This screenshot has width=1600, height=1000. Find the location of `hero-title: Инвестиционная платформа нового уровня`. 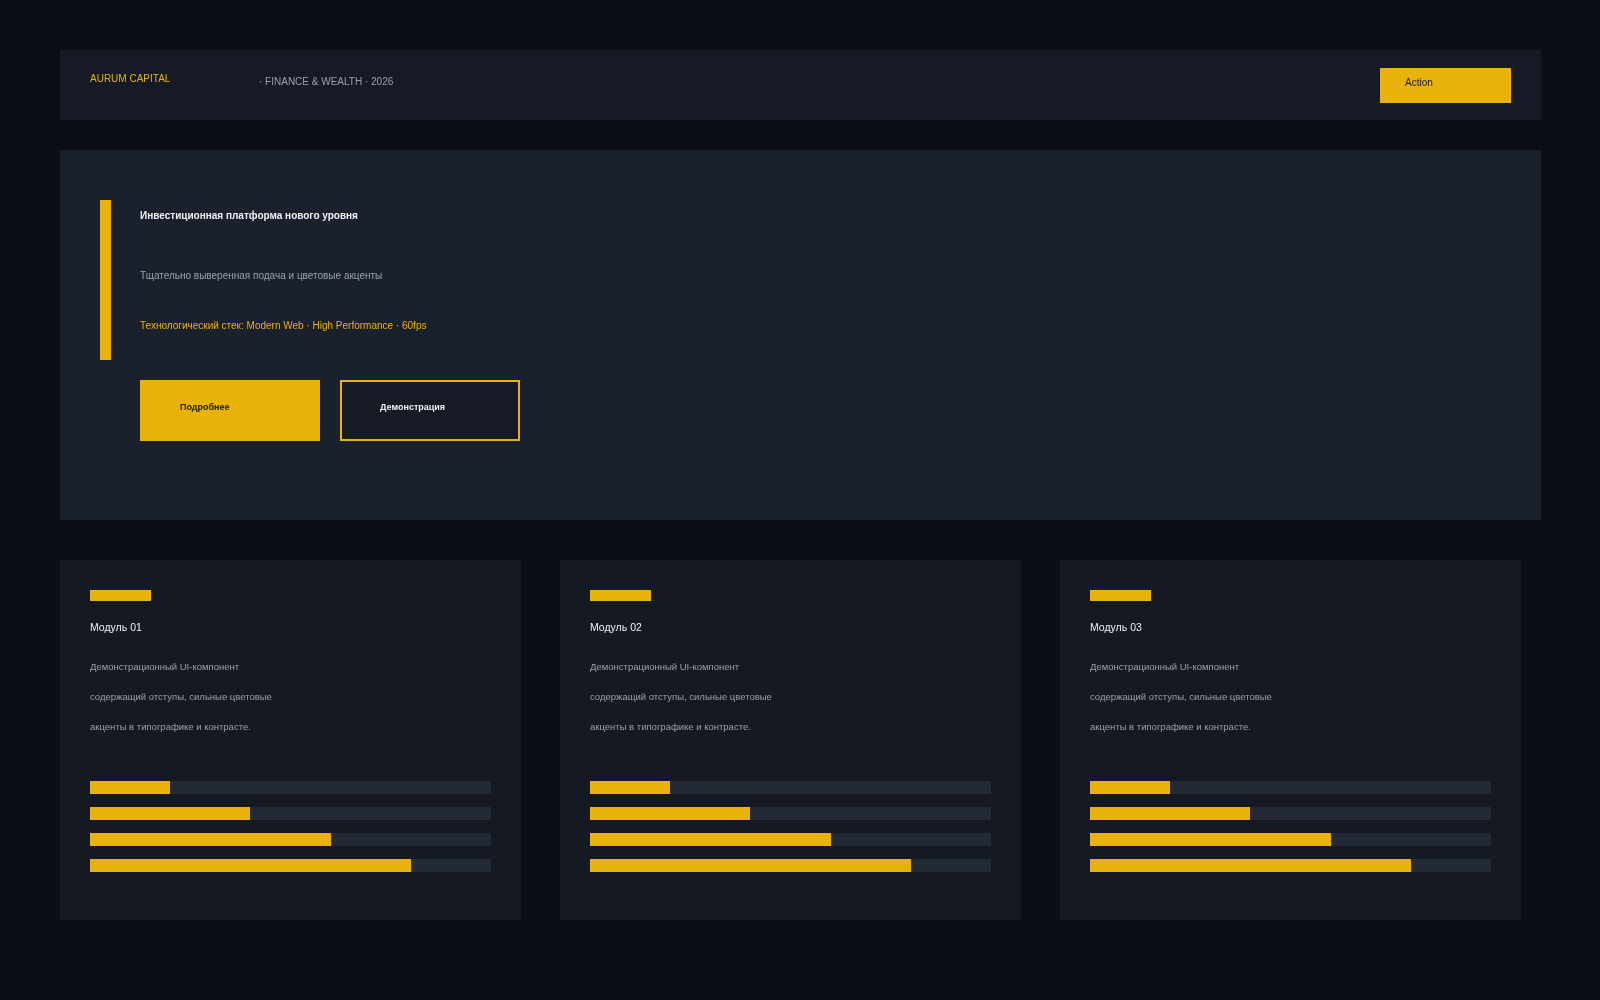

hero-title: Инвестиционная платформа нового уровня is located at coordinates (249, 216).